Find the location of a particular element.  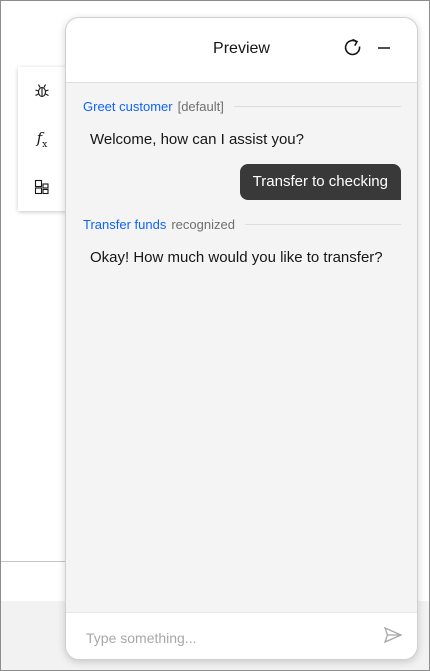

message-input-bar is located at coordinates (241, 635).